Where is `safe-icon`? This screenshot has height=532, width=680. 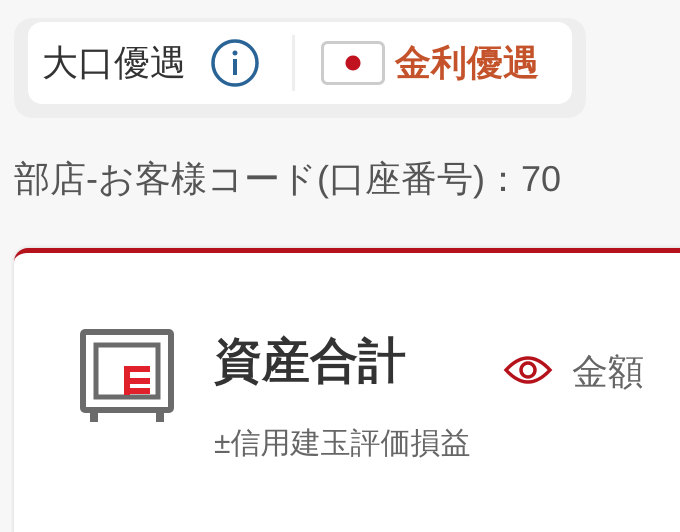 safe-icon is located at coordinates (127, 376).